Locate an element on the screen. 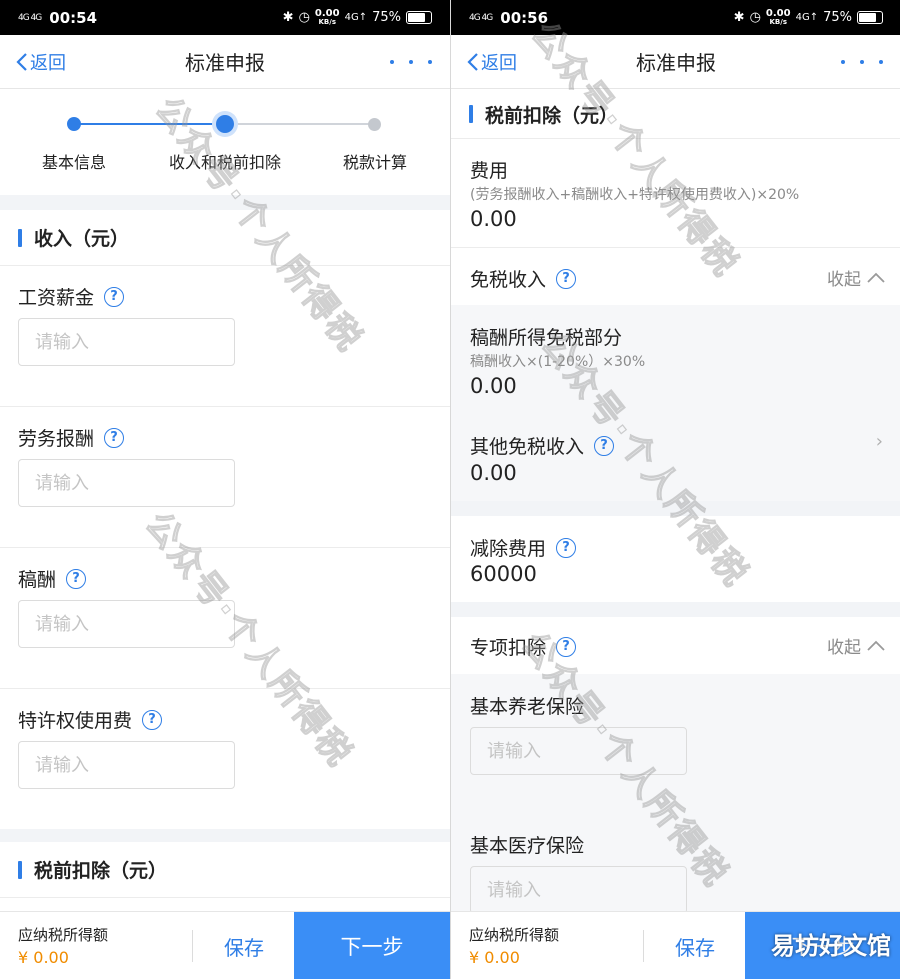 This screenshot has width=900, height=979. field-label: 稿酬? is located at coordinates (52, 578).